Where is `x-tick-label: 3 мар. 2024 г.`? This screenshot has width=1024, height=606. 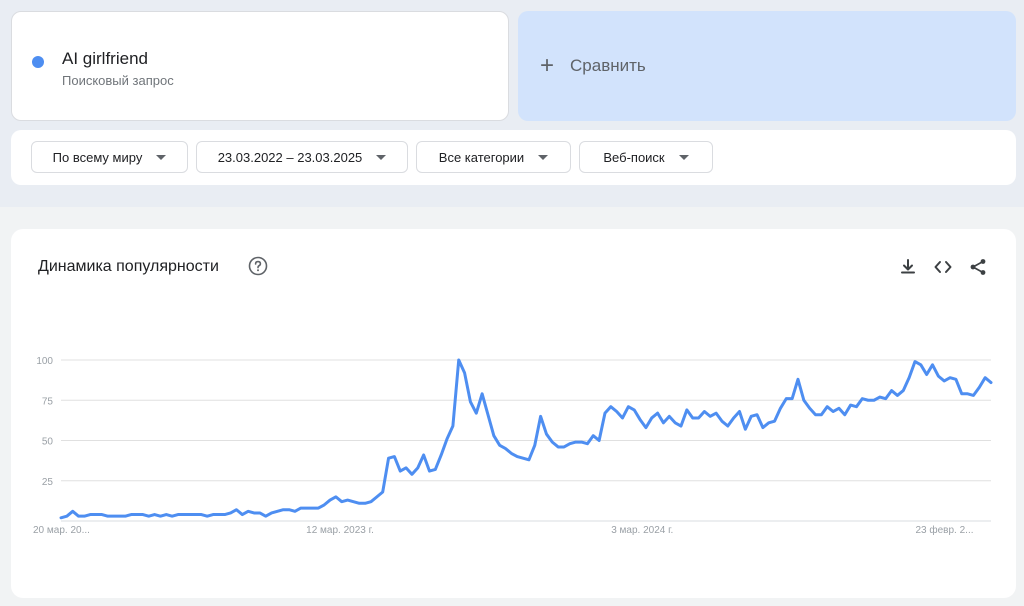
x-tick-label: 3 мар. 2024 г. is located at coordinates (642, 530).